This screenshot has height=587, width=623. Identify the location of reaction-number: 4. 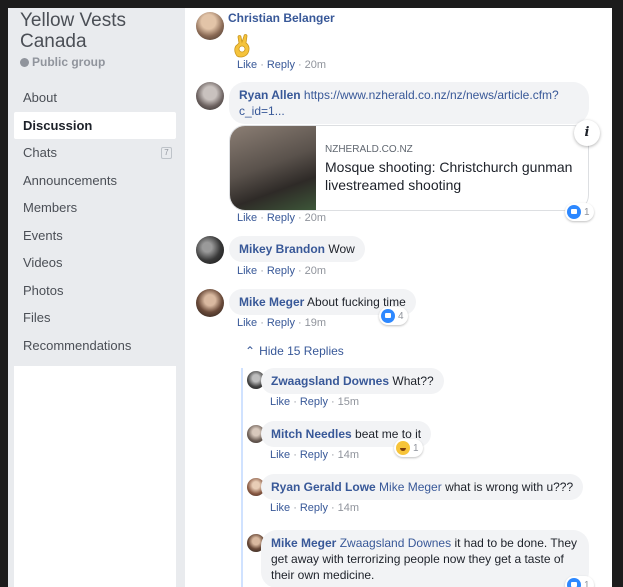
(401, 316).